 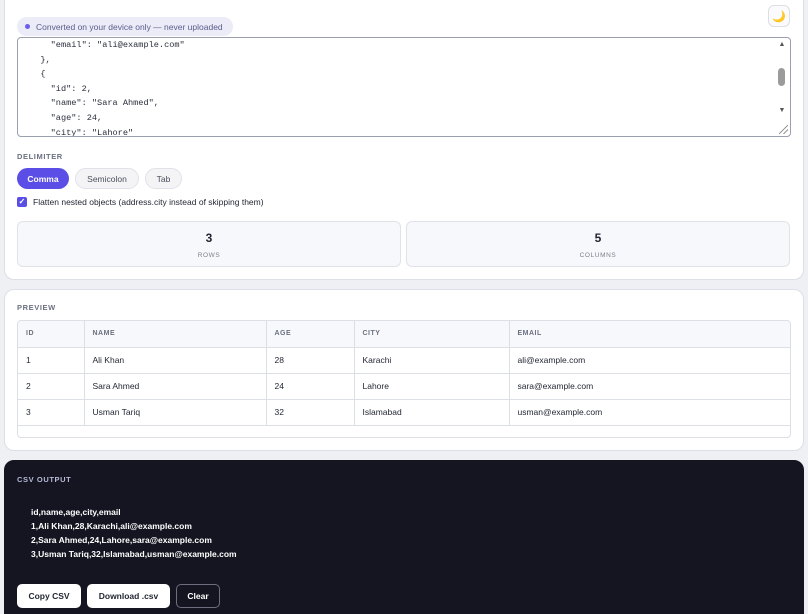 I want to click on preview-label: PREVIEW, so click(x=36, y=307).